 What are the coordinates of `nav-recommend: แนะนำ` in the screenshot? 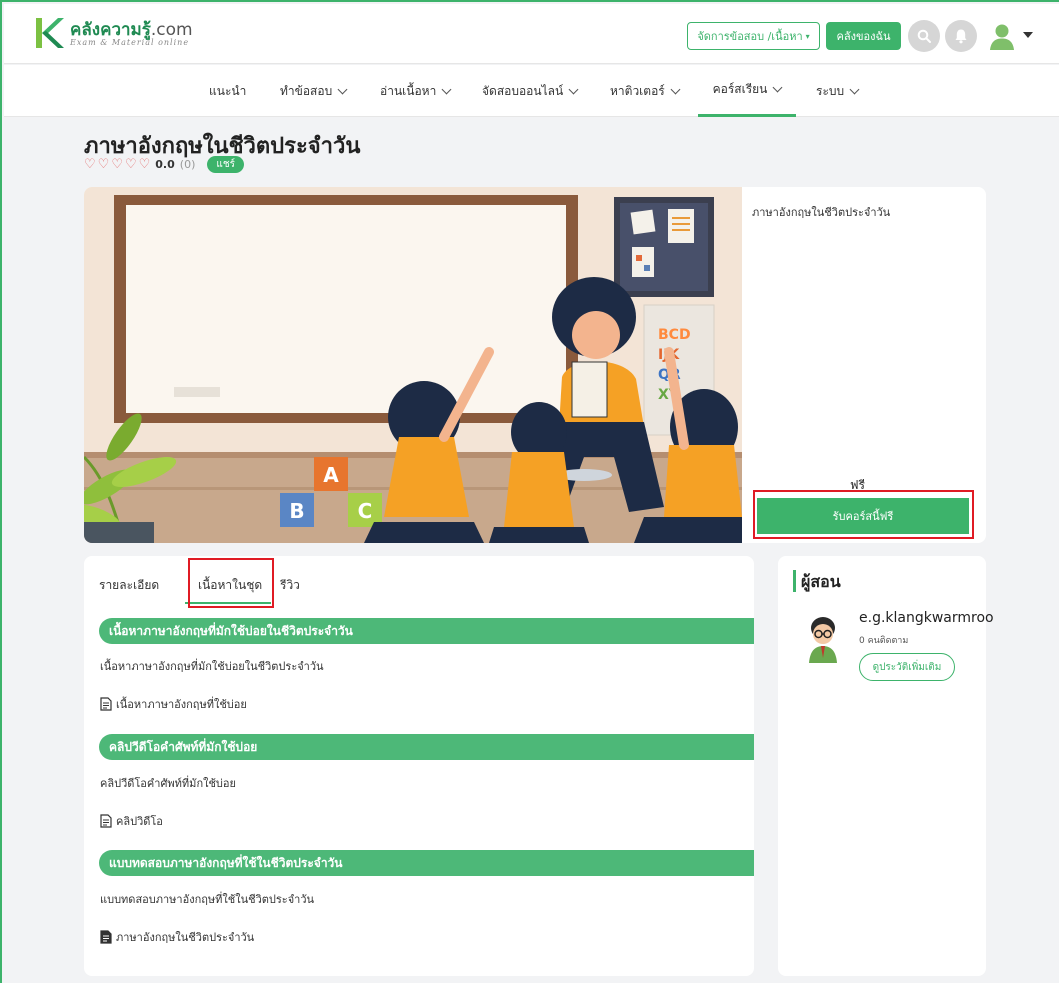 It's located at (227, 91).